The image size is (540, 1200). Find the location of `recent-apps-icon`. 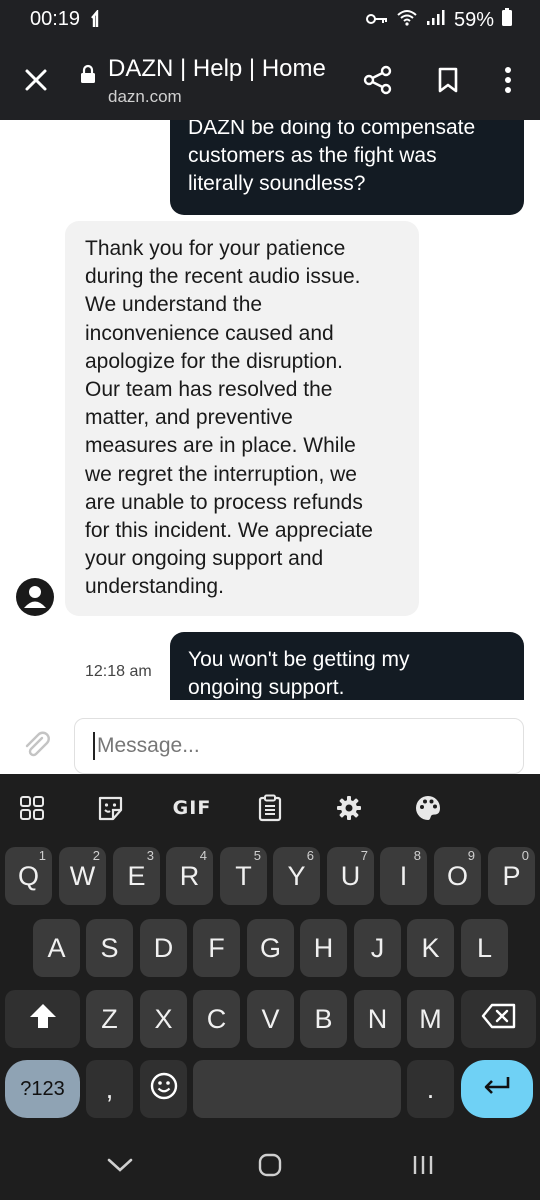

recent-apps-icon is located at coordinates (423, 1165).